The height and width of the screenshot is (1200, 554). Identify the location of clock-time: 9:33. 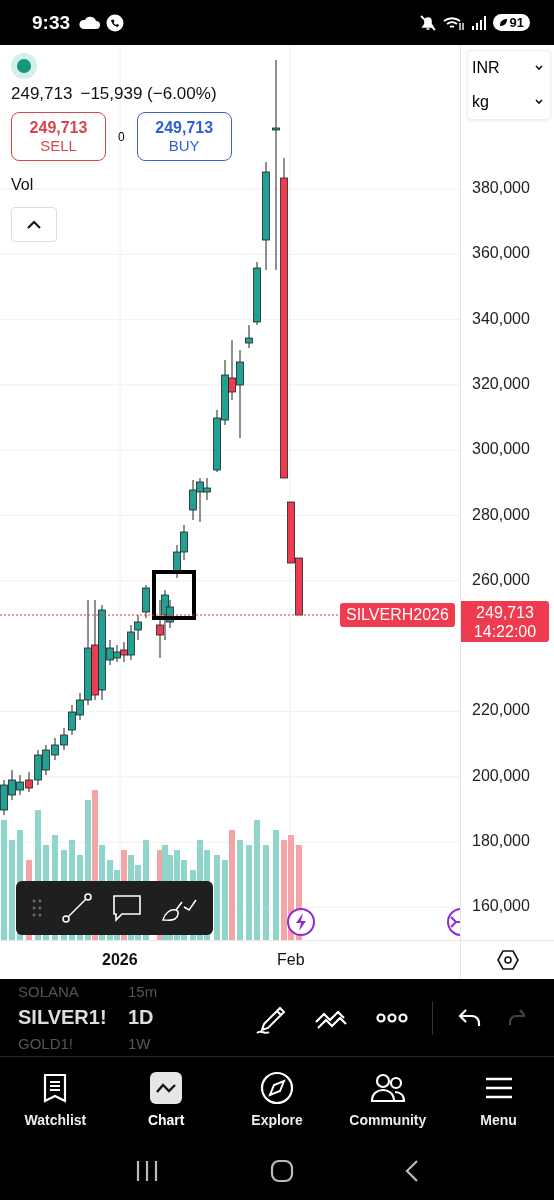
(51, 22).